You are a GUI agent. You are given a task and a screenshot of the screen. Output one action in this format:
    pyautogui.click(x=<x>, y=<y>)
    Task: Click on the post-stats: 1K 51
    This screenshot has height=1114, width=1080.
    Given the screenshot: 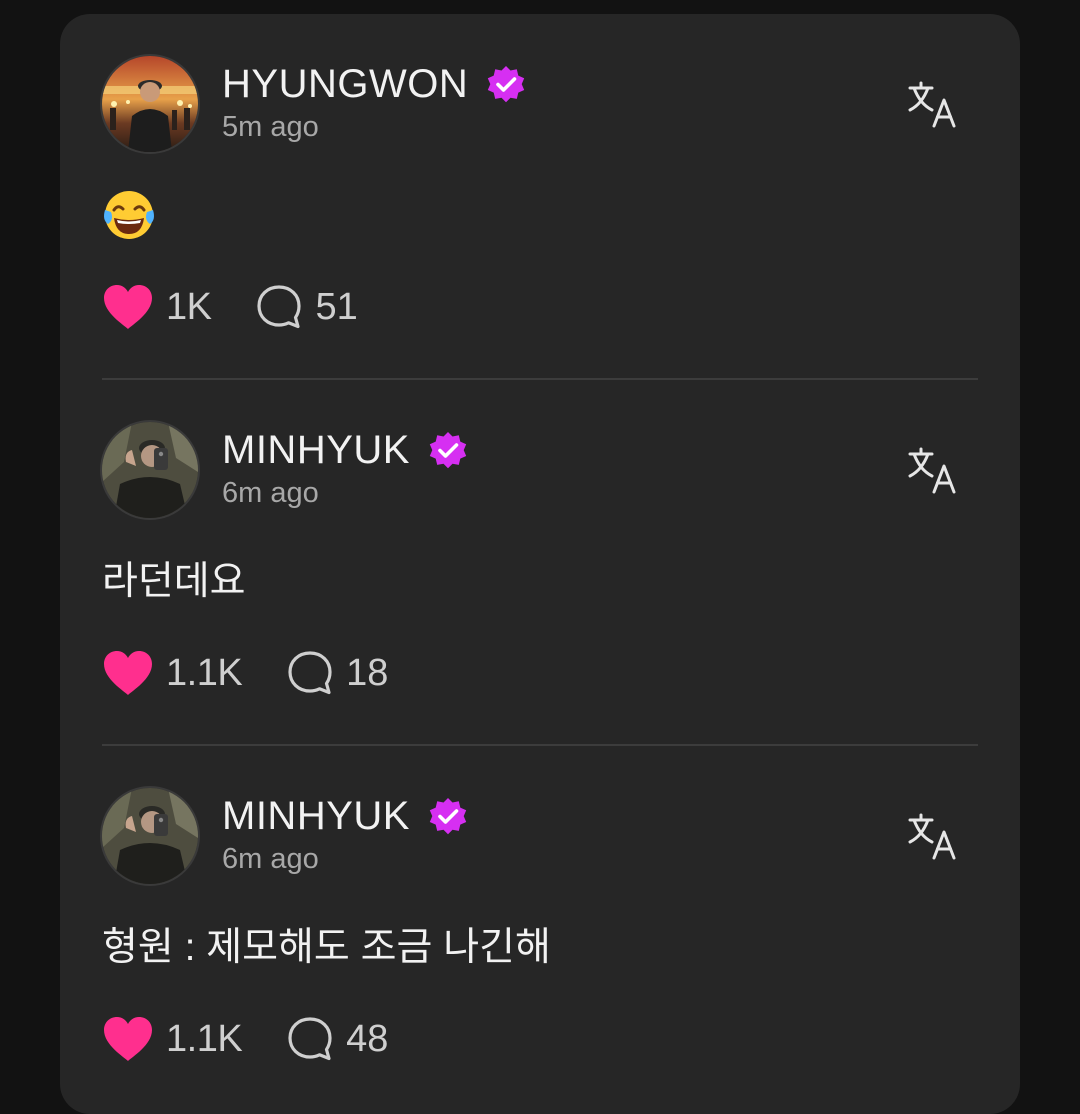 What is the action you would take?
    pyautogui.click(x=230, y=307)
    